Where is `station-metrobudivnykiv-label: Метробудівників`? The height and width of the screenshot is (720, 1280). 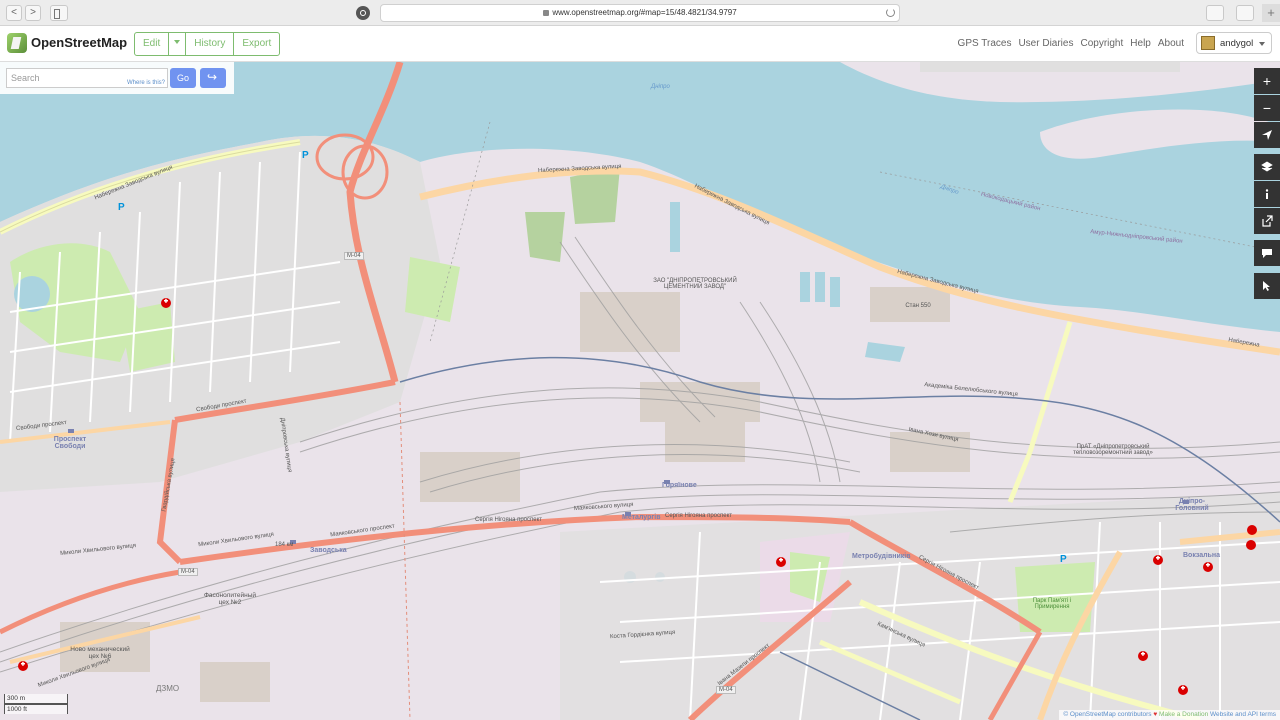
station-metrobudivnykiv-label: Метробудівників is located at coordinates (881, 556).